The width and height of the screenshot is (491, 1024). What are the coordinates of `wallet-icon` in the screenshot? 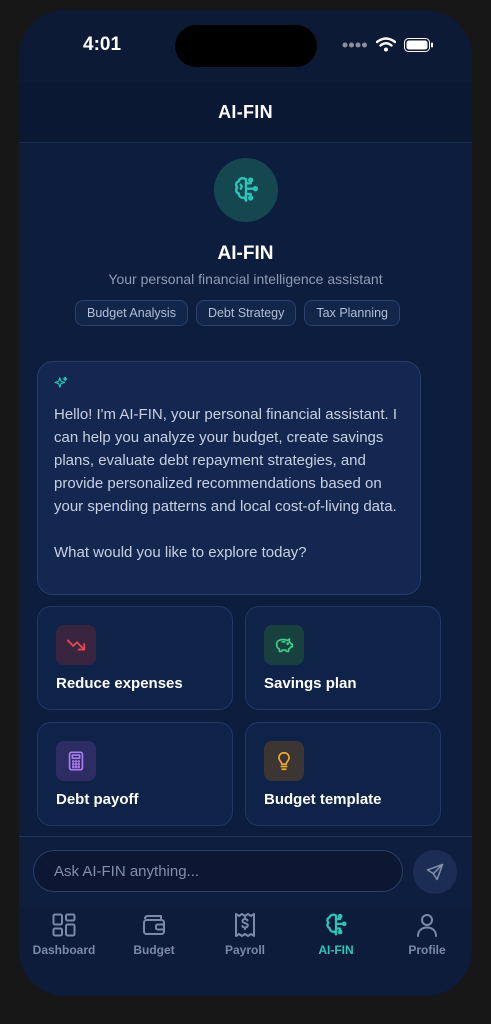 It's located at (154, 925).